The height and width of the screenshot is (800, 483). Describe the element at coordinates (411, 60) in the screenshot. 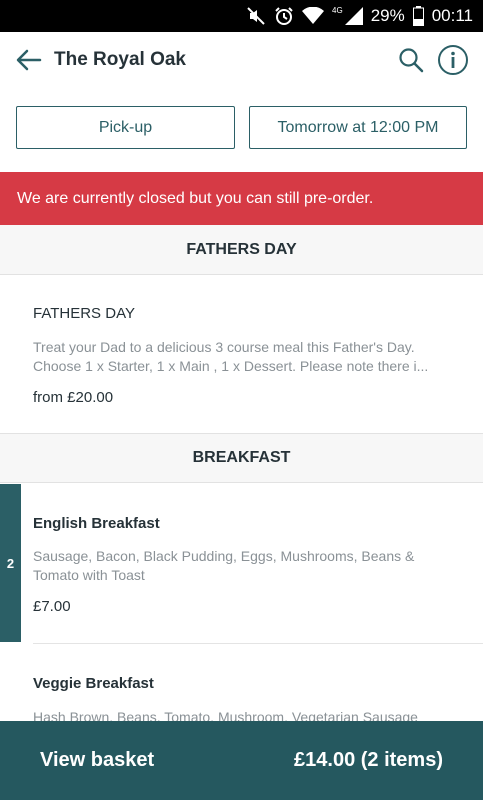

I see `search-icon` at that location.